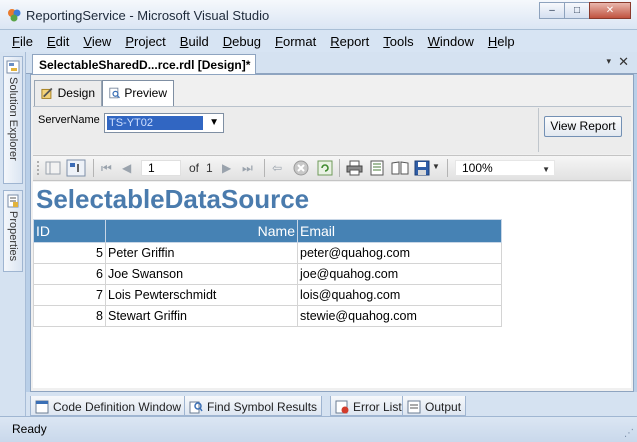 The height and width of the screenshot is (442, 637). What do you see at coordinates (277, 168) in the screenshot?
I see `back-icon: ⇦` at bounding box center [277, 168].